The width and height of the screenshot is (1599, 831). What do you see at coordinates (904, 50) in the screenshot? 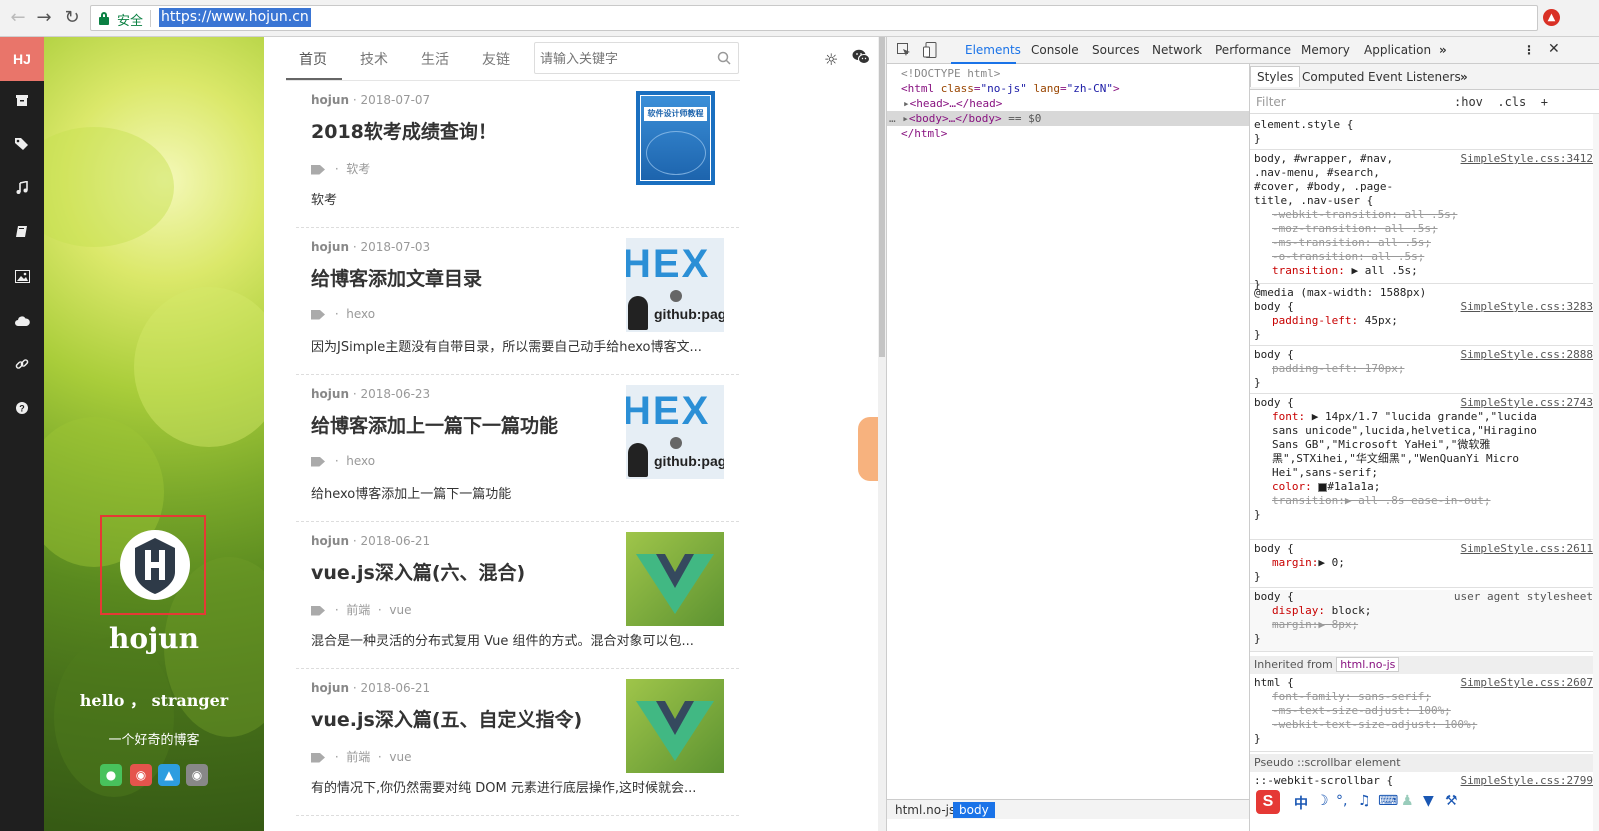
I see `inspect-icon` at bounding box center [904, 50].